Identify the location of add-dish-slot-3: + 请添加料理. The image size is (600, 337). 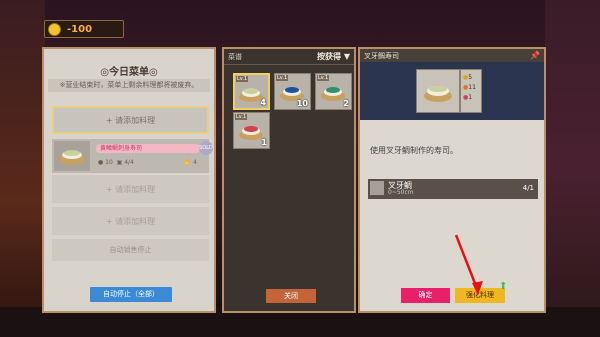
(130, 221).